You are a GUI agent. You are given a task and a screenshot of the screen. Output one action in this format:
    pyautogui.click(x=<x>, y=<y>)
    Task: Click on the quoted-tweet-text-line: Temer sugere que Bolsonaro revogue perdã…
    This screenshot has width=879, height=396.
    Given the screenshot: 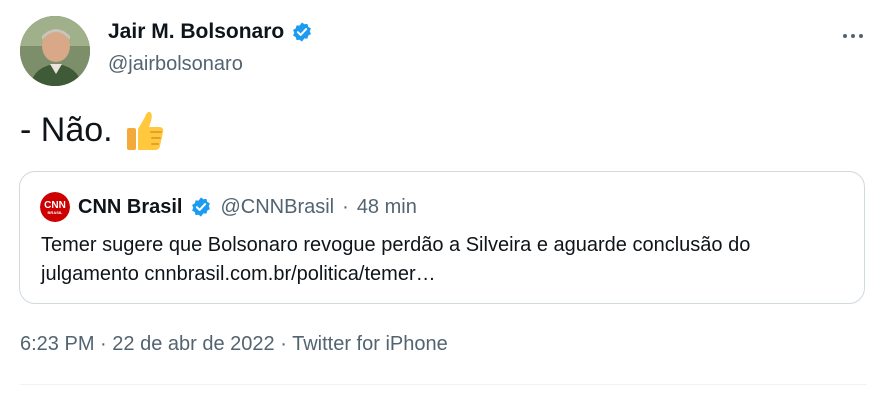 What is the action you would take?
    pyautogui.click(x=396, y=245)
    